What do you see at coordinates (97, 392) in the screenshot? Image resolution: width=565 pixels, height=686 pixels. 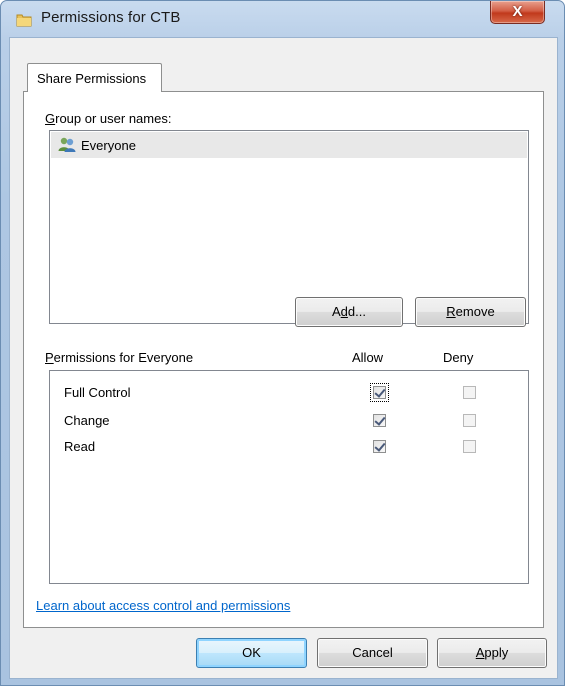 I see `permission-name: Full Control` at bounding box center [97, 392].